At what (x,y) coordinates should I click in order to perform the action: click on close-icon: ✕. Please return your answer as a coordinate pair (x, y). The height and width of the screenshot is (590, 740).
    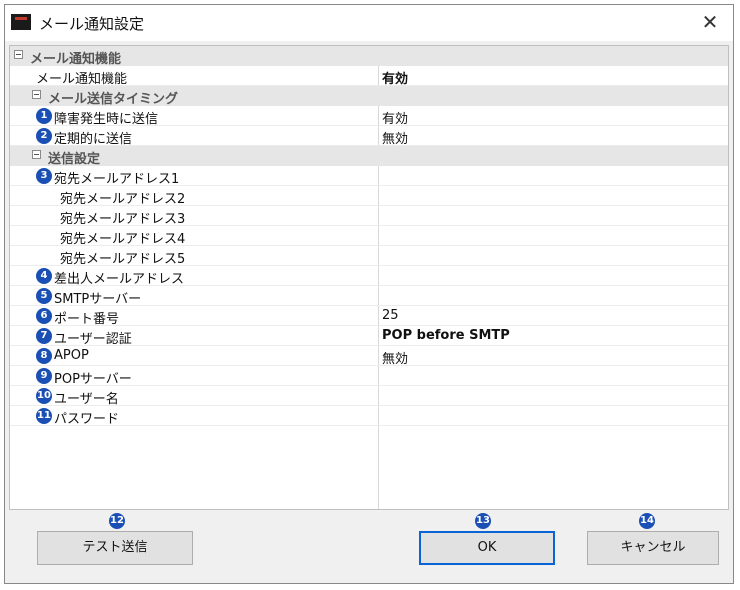
    Looking at the image, I should click on (710, 22).